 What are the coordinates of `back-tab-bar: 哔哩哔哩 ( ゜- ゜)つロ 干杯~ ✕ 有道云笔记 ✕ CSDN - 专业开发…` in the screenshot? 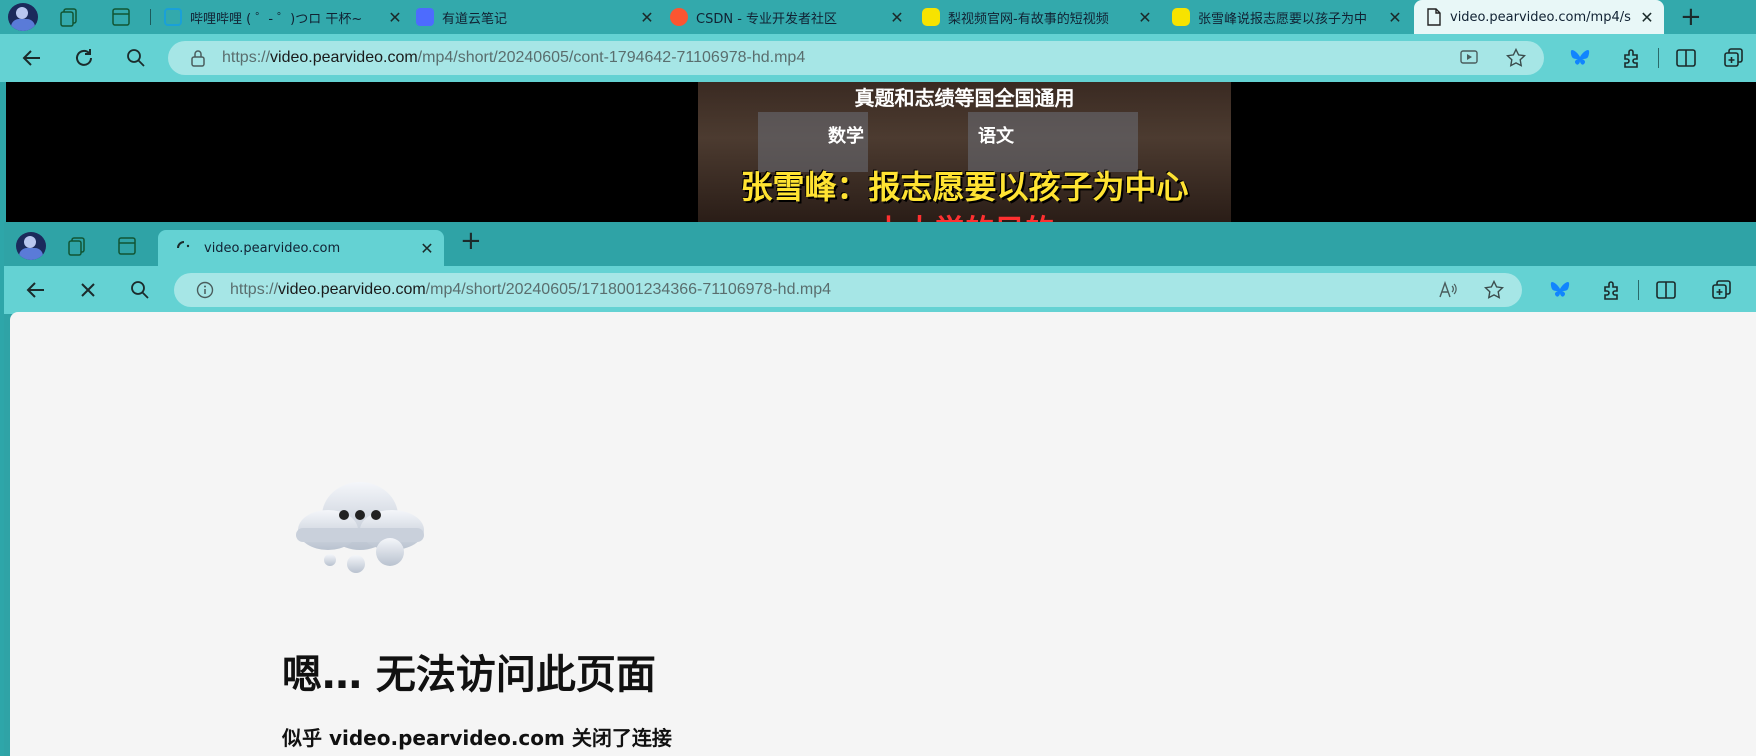 It's located at (878, 17).